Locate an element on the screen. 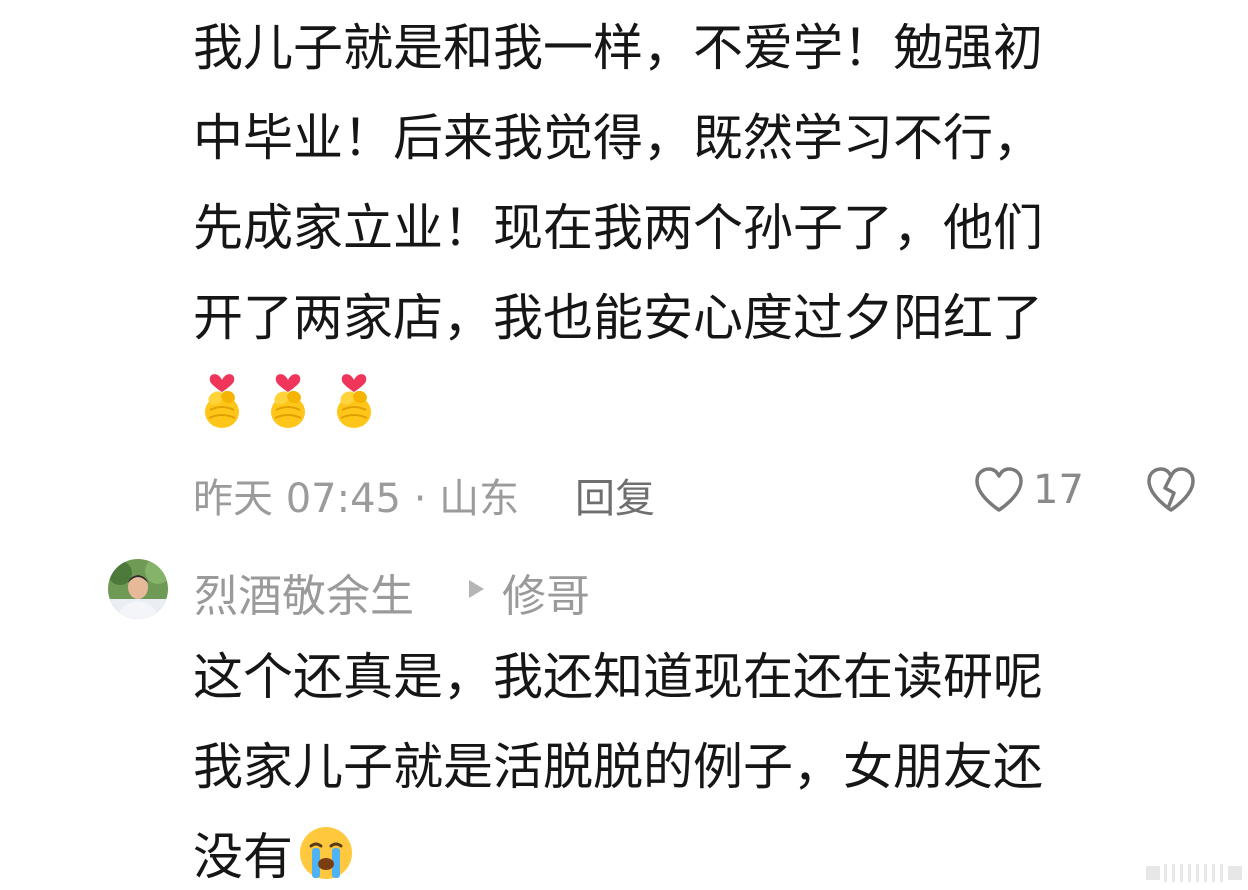 Image resolution: width=1248 pixels, height=890 pixels. reply-target-username: 修哥 is located at coordinates (546, 592).